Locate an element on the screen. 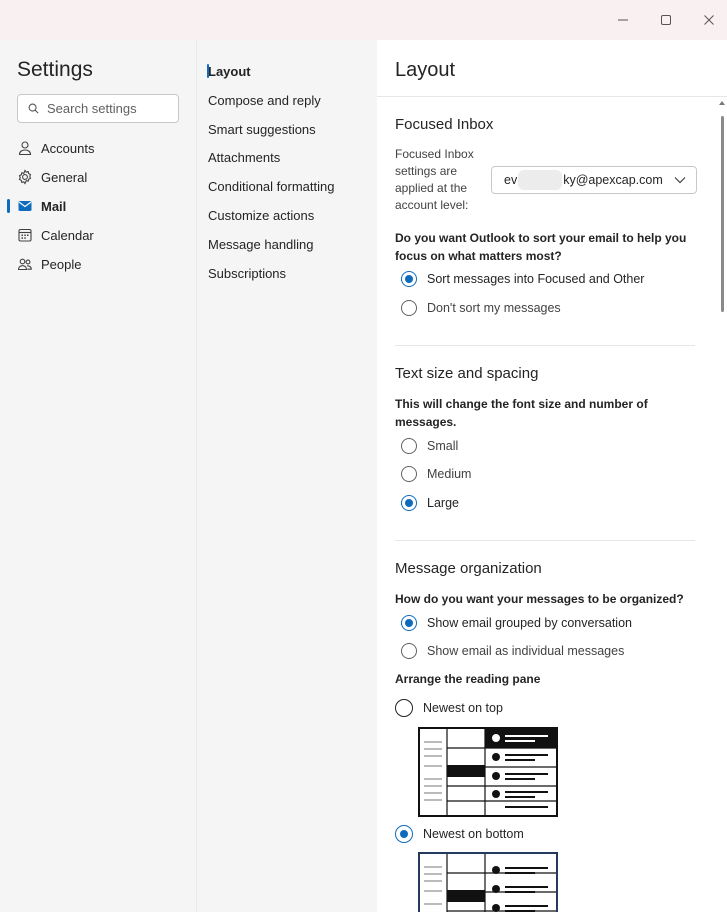 This screenshot has height=912, width=727. radio-small: Small is located at coordinates (429, 446).